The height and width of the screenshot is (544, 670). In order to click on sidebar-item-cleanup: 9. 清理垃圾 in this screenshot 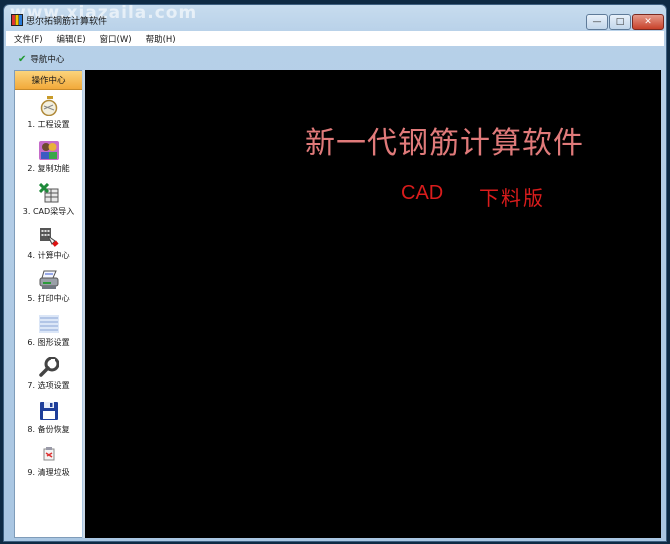, I will do `click(48, 460)`.